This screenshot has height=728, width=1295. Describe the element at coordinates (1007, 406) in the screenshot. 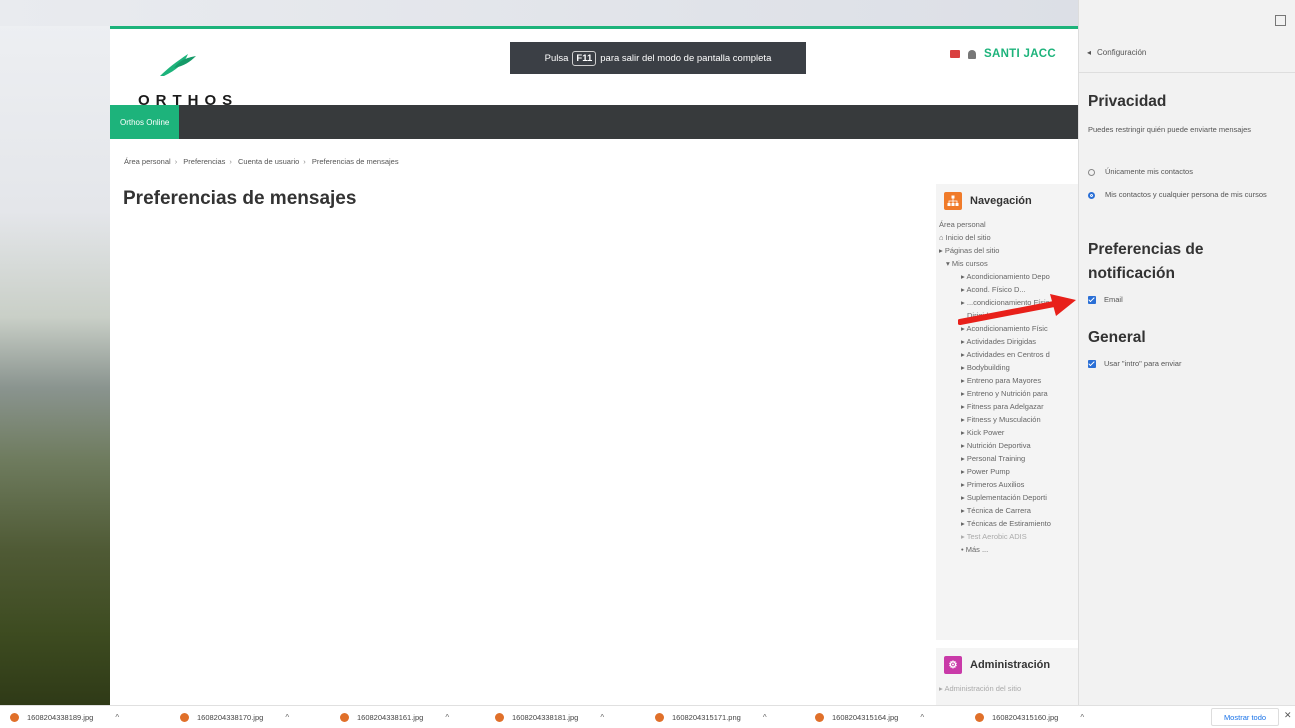

I see `nav-tree-item: ▸ Fitness para Adelgazar` at that location.